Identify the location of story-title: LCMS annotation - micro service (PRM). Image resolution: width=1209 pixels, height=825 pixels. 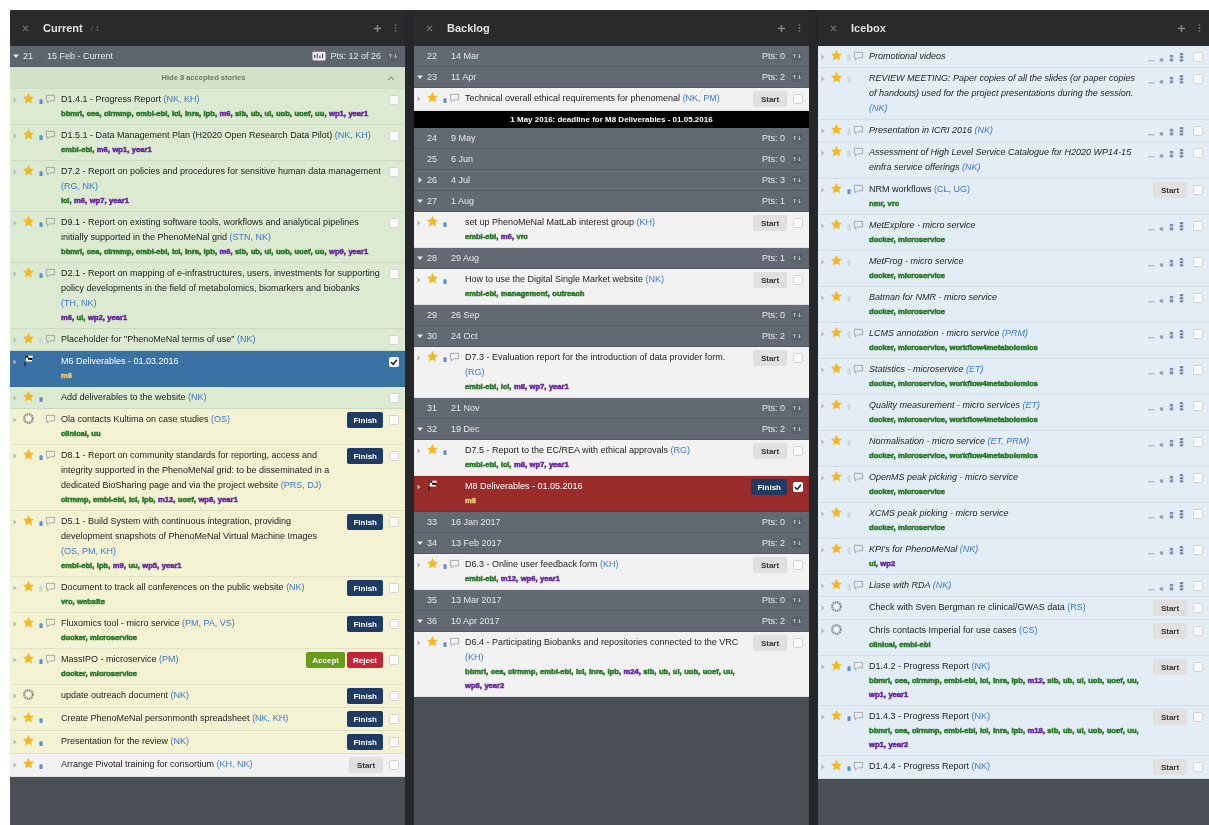
(1005, 333).